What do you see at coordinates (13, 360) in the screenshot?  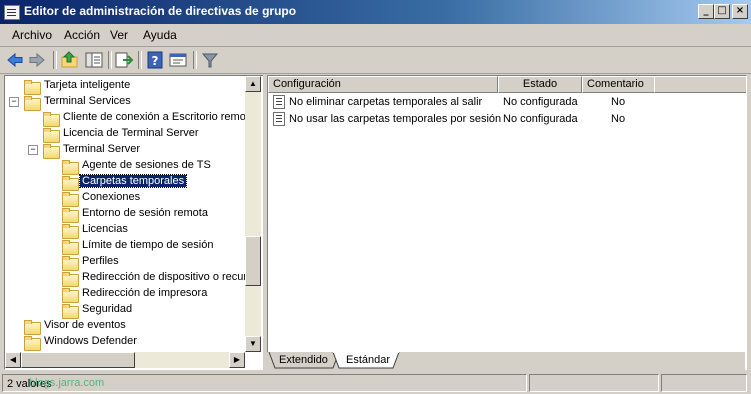 I see `scroll-left-button: ◀` at bounding box center [13, 360].